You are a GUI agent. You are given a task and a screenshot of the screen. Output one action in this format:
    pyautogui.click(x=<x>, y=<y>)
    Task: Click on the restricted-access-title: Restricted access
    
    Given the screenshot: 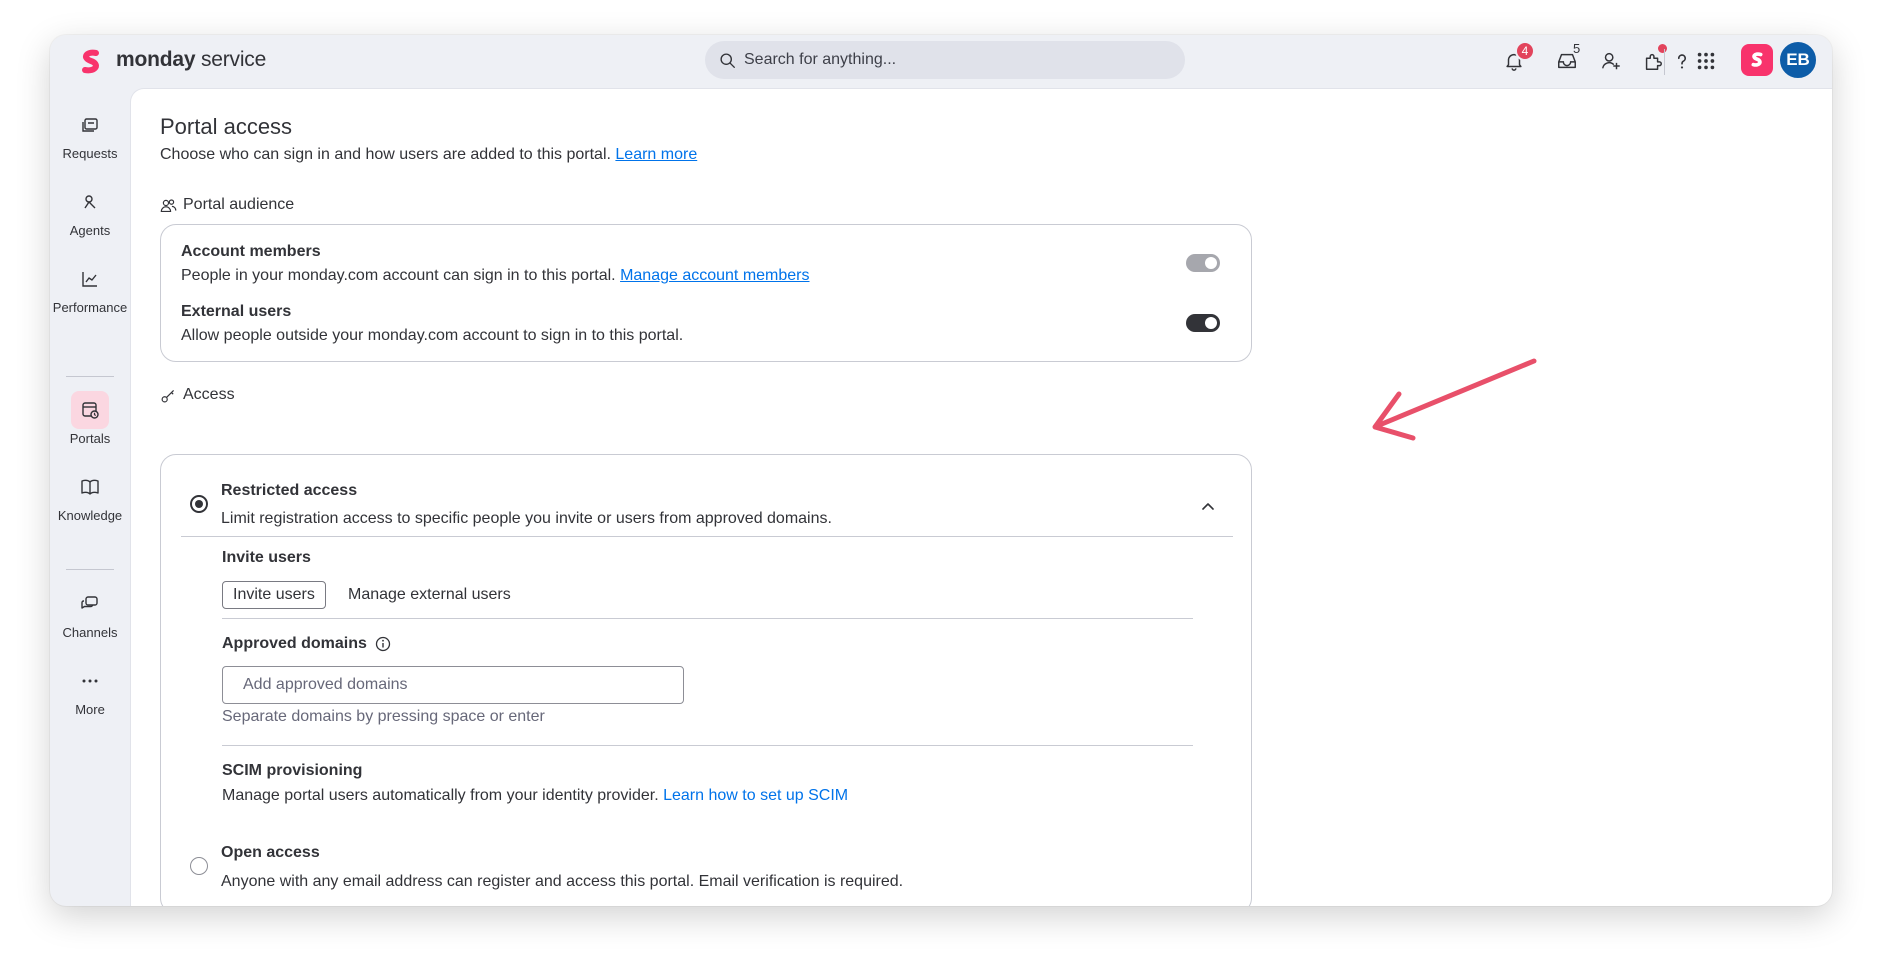 What is the action you would take?
    pyautogui.click(x=289, y=490)
    